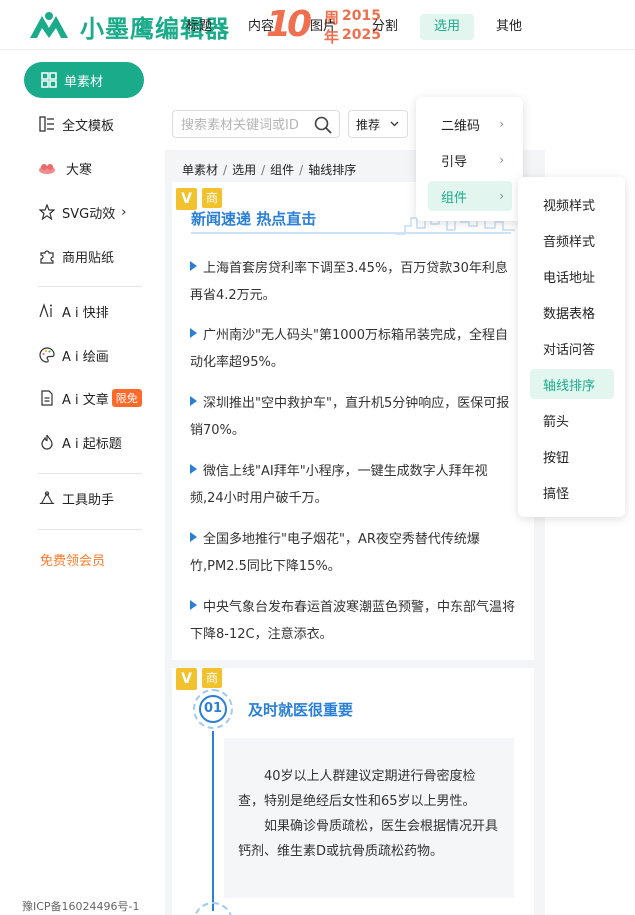  What do you see at coordinates (213, 821) in the screenshot?
I see `timeline-axis` at bounding box center [213, 821].